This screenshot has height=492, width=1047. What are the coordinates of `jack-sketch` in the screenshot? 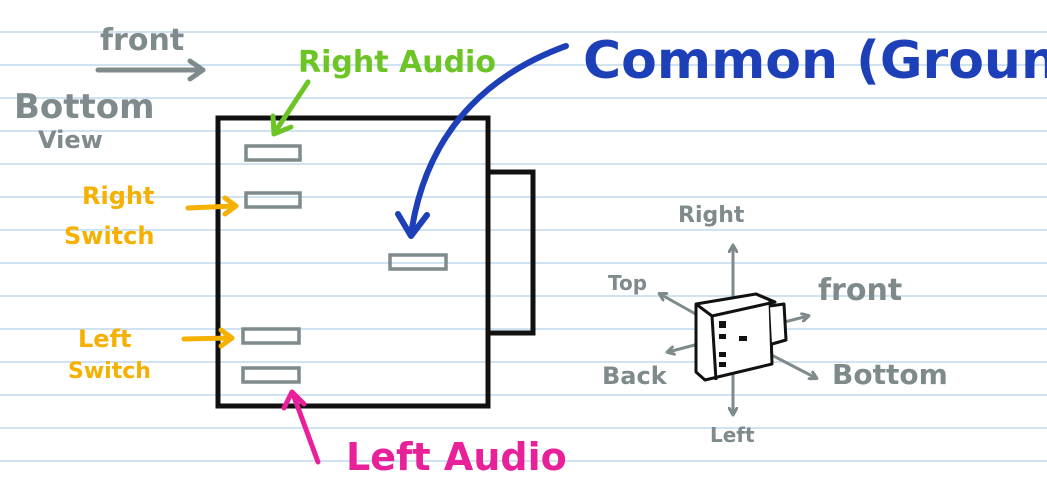 It's located at (741, 337).